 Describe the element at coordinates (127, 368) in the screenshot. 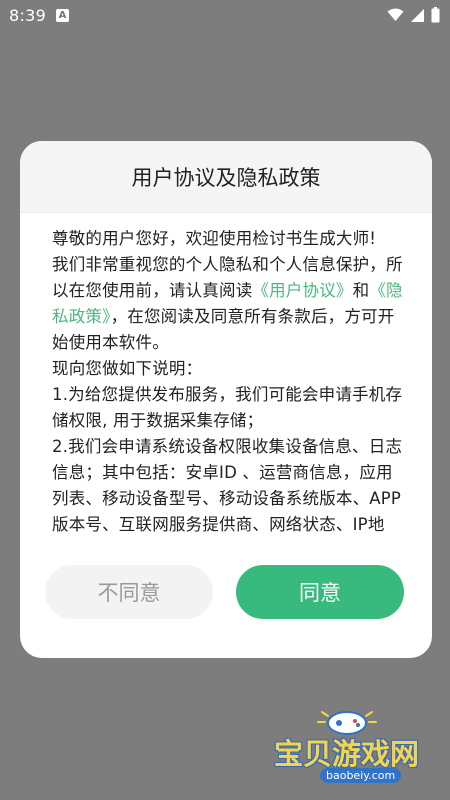

I see `explanation-heading: 现向您做如下说明：` at that location.